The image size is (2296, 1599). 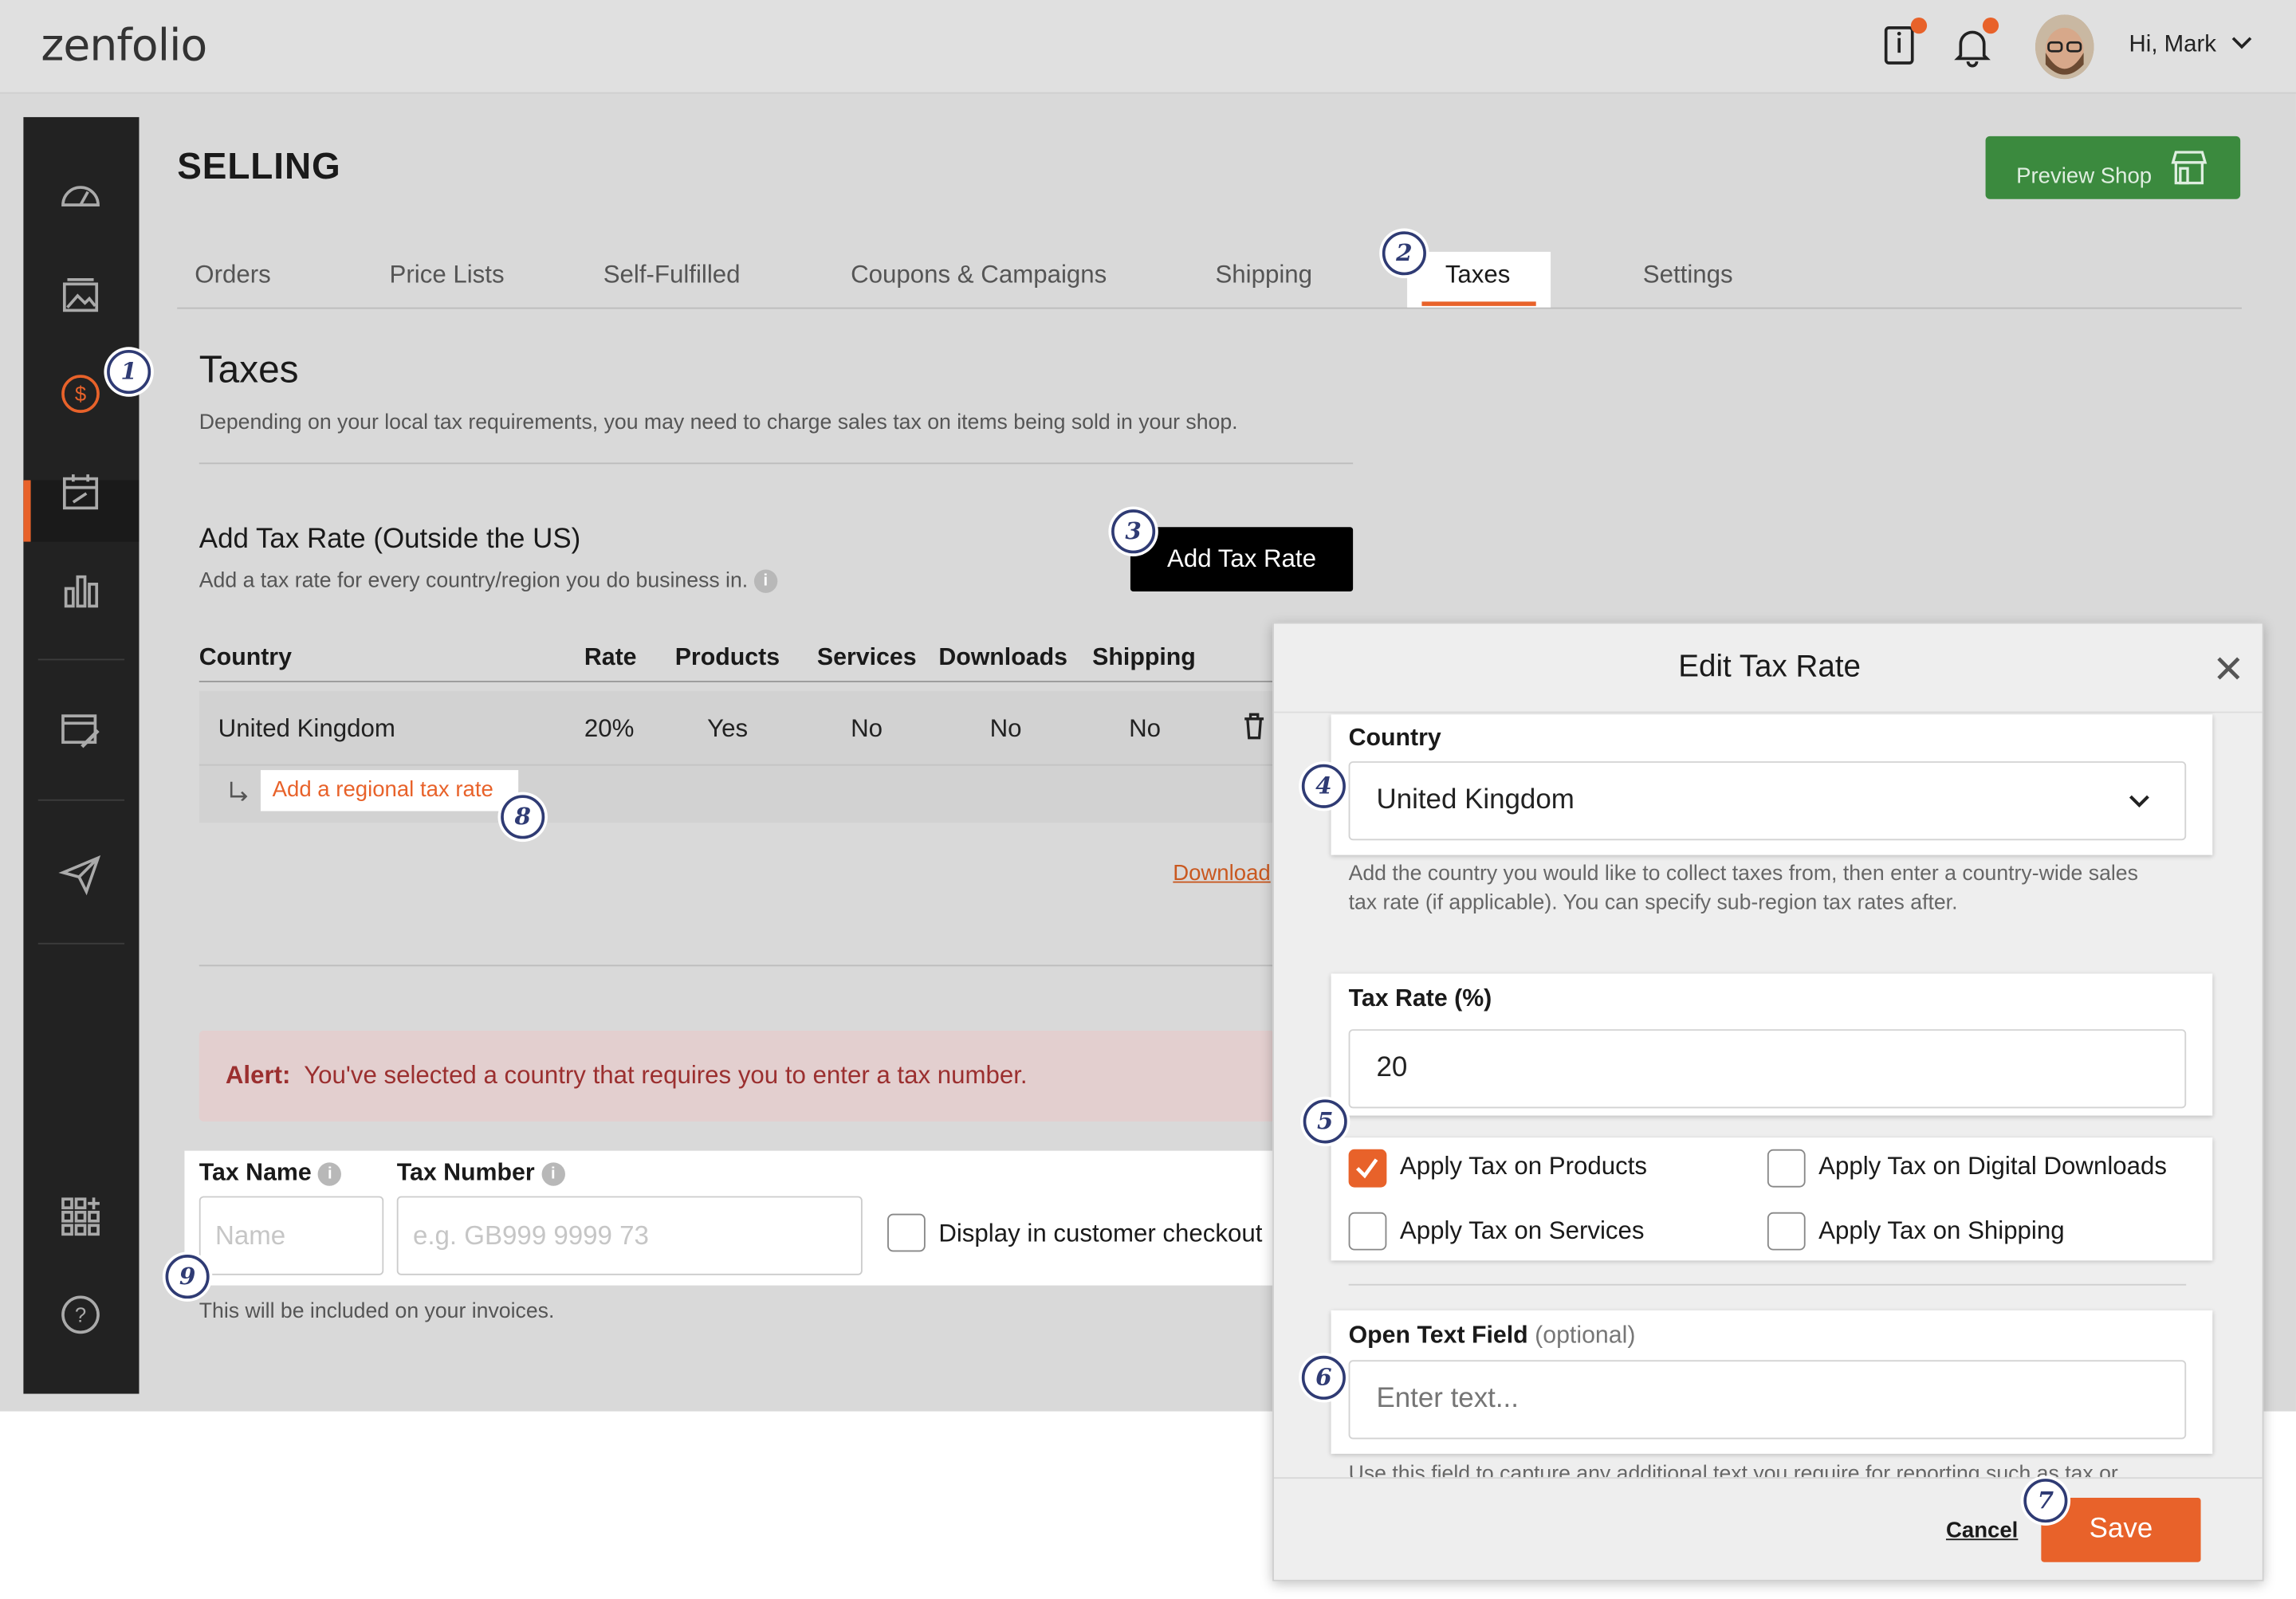 I want to click on tax-rate-panel: Tax Rate (%) 20, so click(x=1772, y=1044).